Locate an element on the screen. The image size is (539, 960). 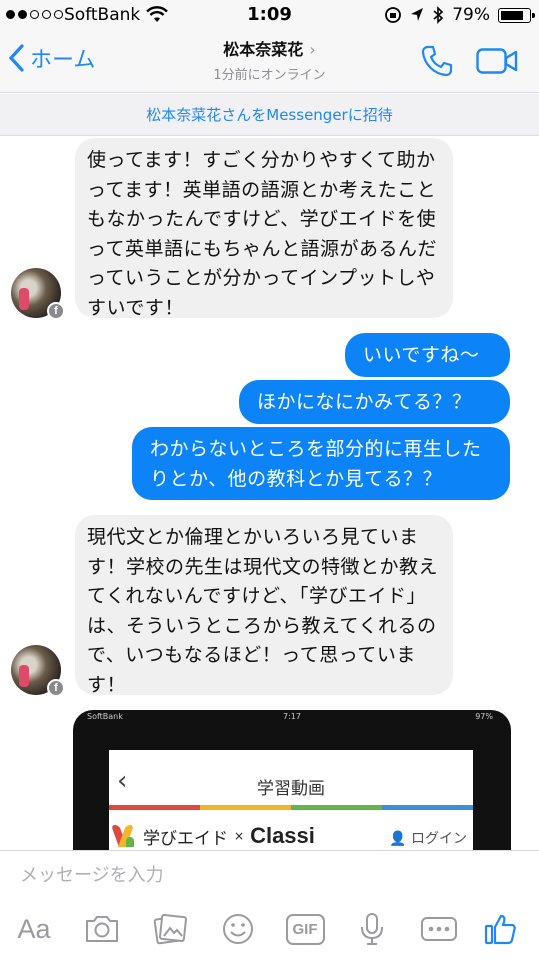
microphone-button is located at coordinates (372, 929).